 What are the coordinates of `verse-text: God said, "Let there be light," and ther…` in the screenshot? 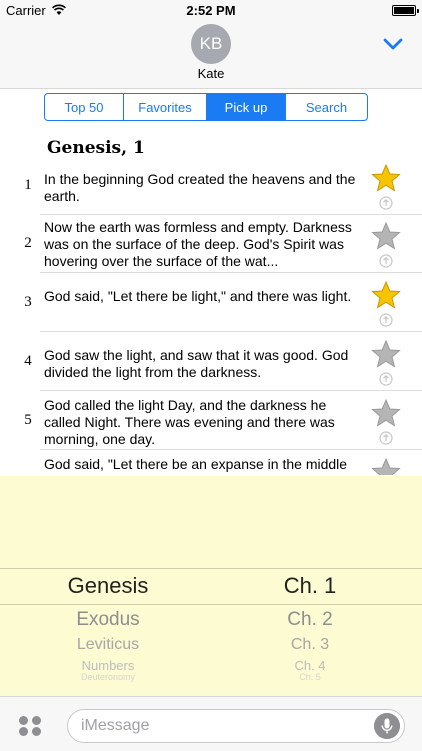 It's located at (198, 296).